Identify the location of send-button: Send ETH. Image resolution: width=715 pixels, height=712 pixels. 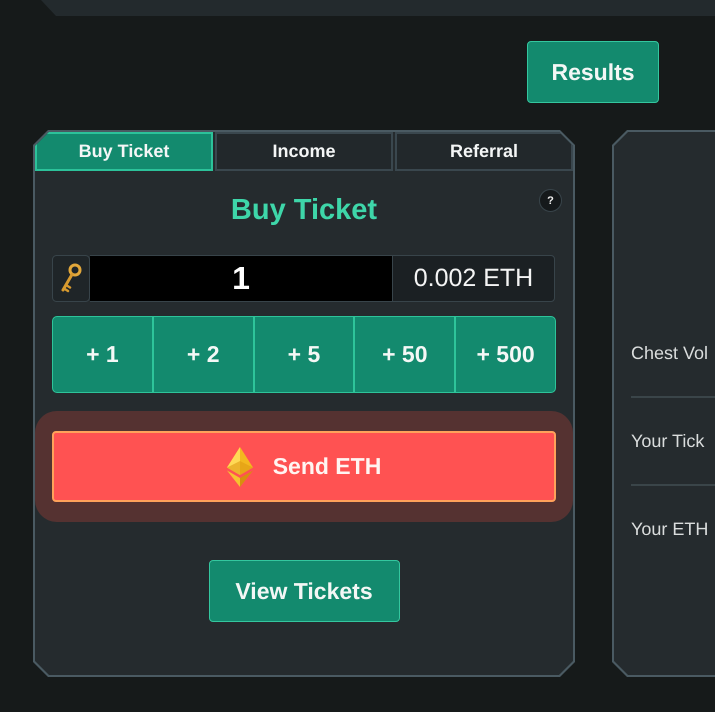
(304, 466).